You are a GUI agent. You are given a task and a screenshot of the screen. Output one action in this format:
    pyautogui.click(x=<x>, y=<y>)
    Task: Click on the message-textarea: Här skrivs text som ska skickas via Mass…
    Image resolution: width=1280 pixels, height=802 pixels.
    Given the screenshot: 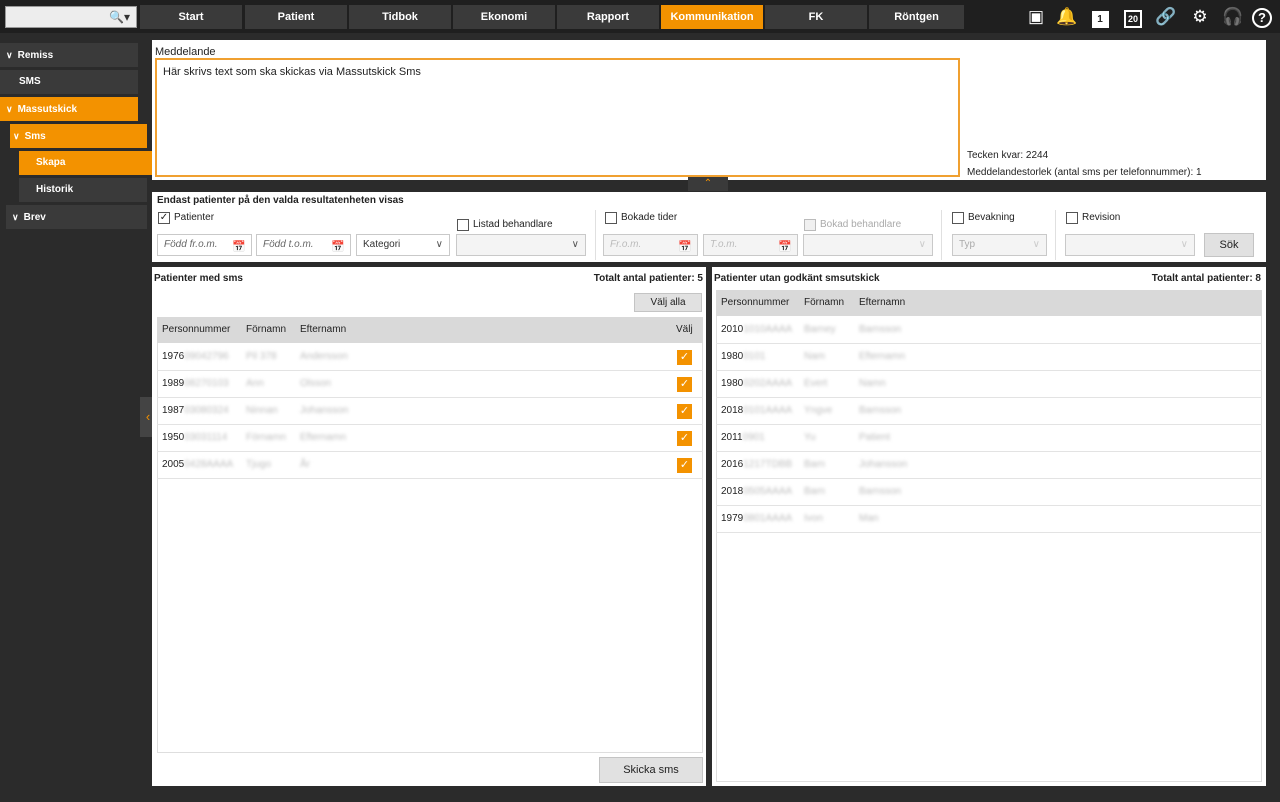 What is the action you would take?
    pyautogui.click(x=557, y=117)
    